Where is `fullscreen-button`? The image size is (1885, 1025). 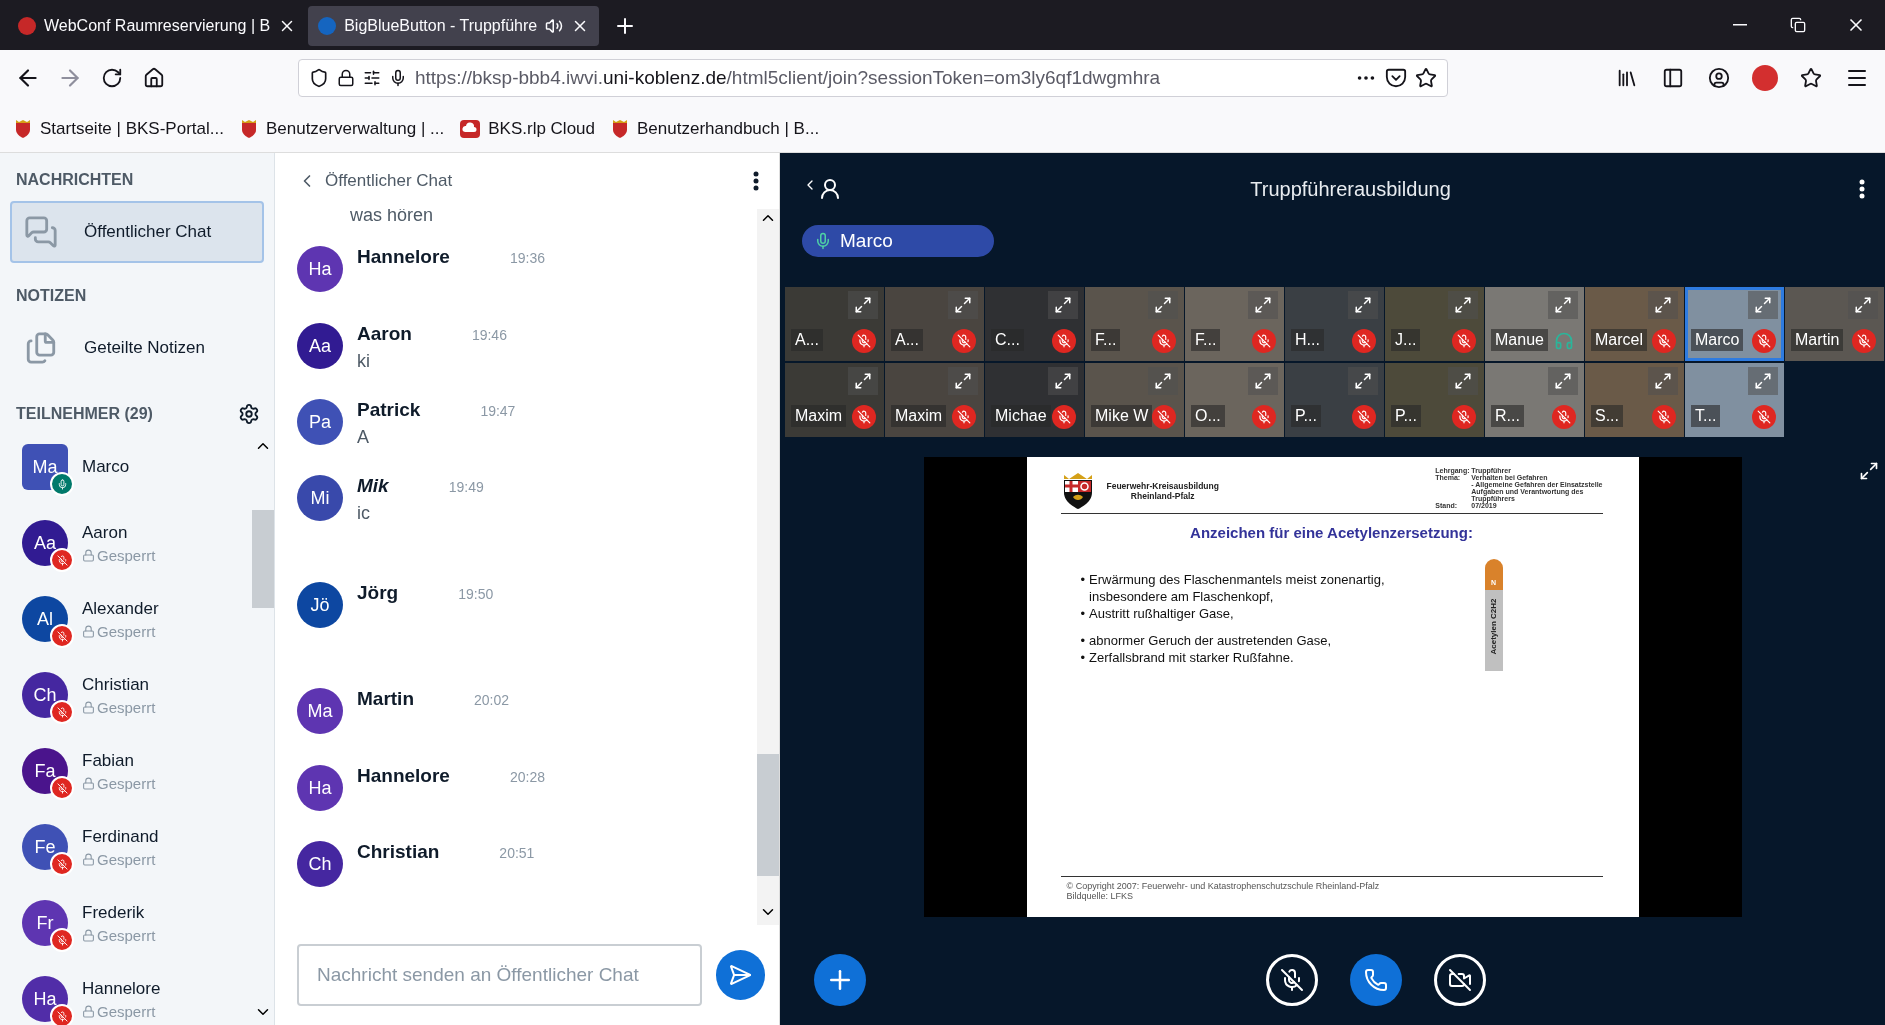
fullscreen-button is located at coordinates (1869, 471).